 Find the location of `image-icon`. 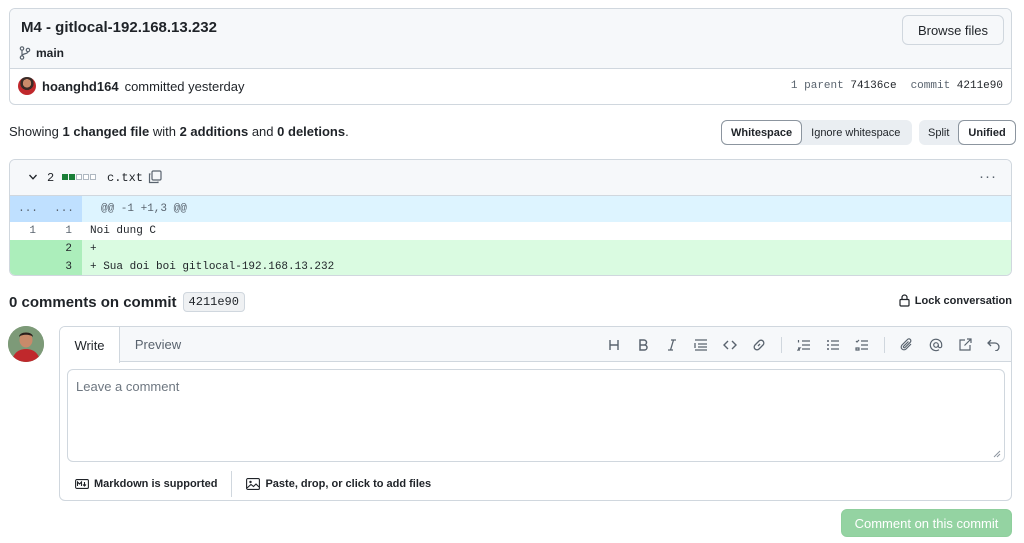

image-icon is located at coordinates (253, 484).